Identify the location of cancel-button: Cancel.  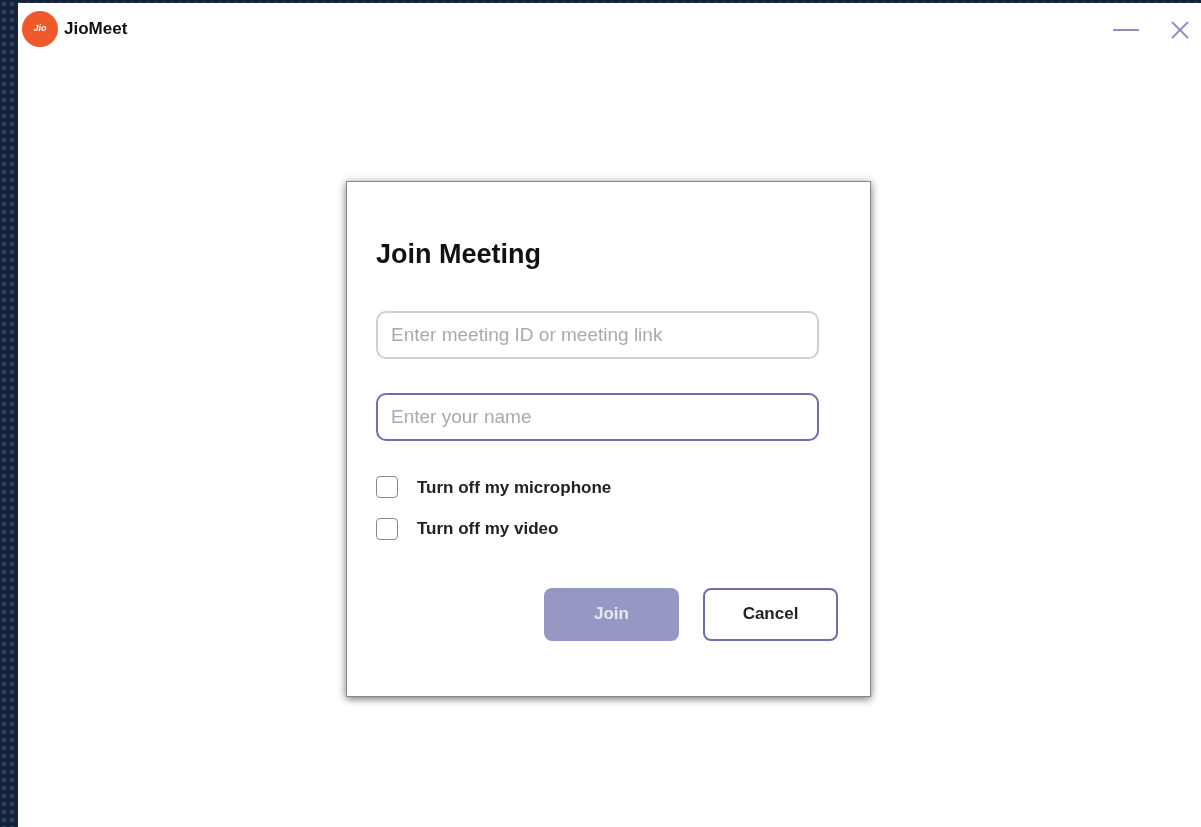
(770, 614).